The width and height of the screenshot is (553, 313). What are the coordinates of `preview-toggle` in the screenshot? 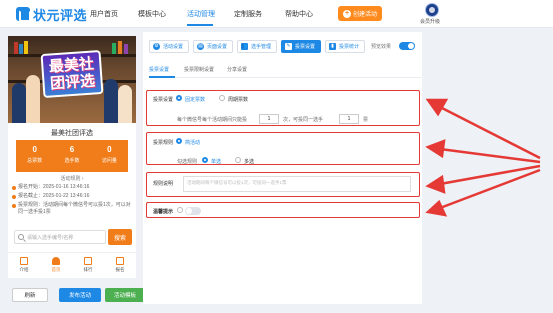 It's located at (407, 46).